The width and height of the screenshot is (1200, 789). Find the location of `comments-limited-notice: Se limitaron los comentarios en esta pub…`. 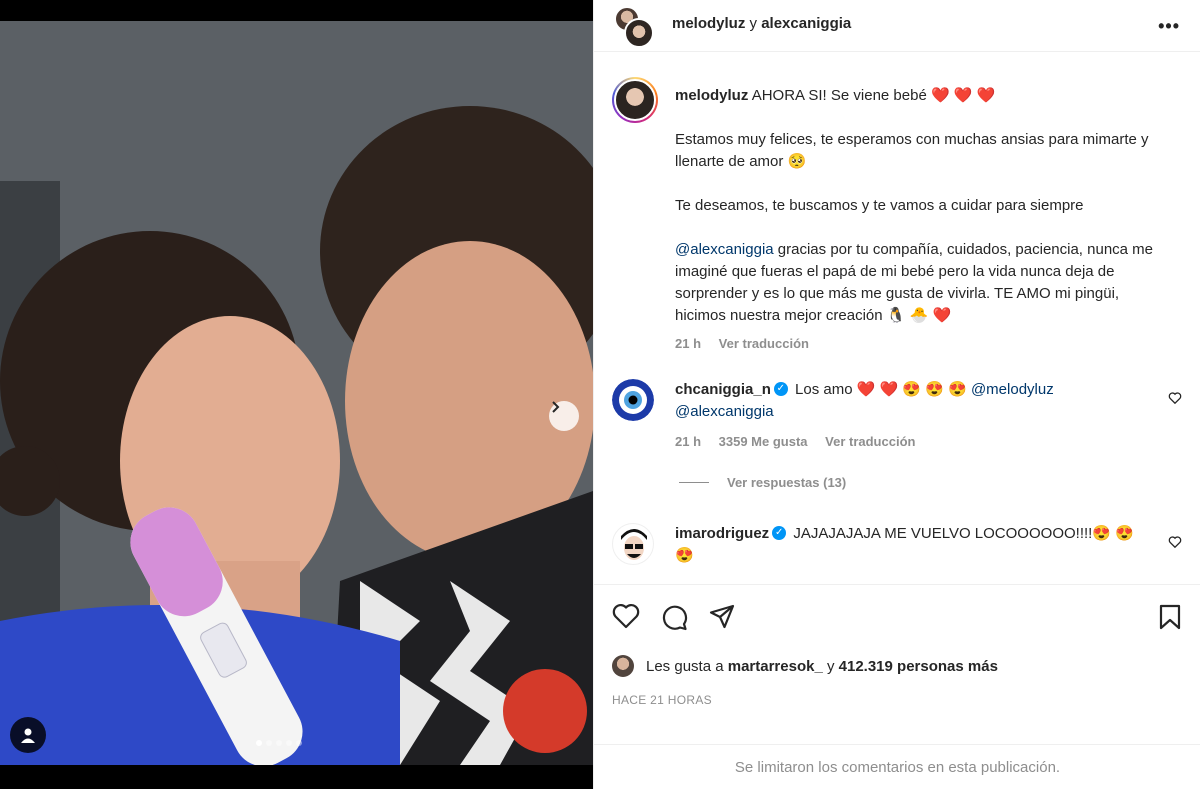

comments-limited-notice: Se limitaron los comentarios en esta pub… is located at coordinates (897, 766).